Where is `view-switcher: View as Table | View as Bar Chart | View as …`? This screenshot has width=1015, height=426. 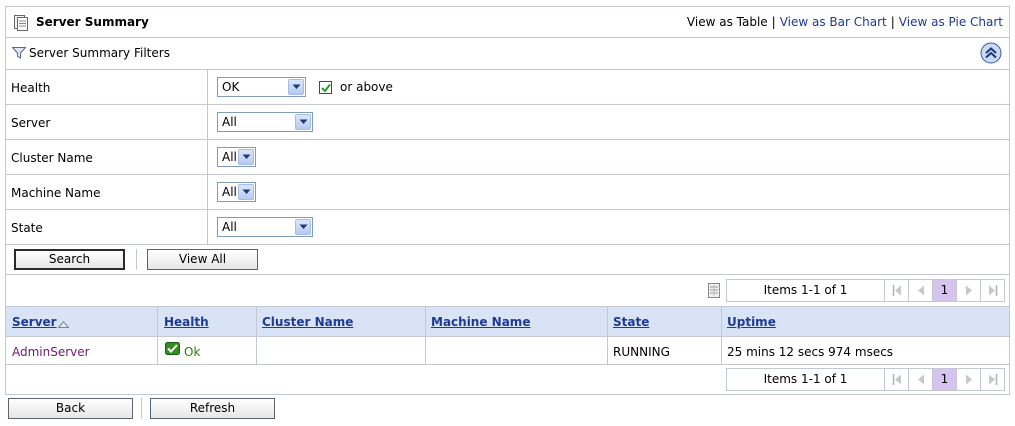 view-switcher: View as Table | View as Bar Chart | View as … is located at coordinates (845, 22).